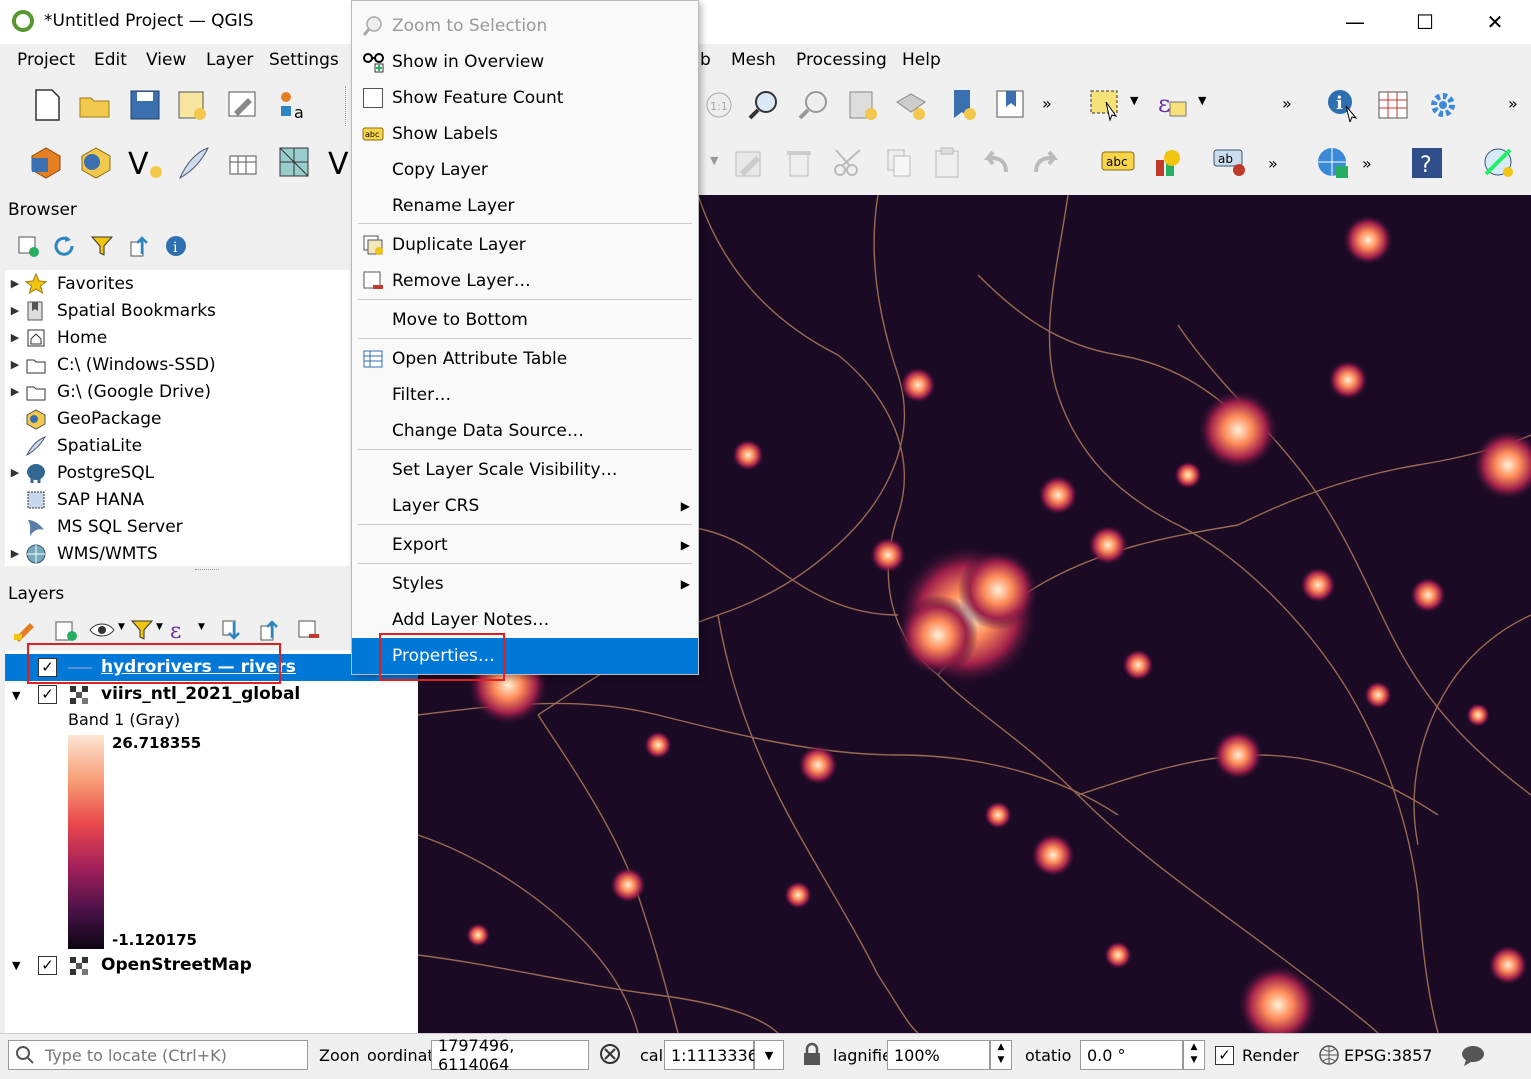 The width and height of the screenshot is (1531, 1079). Describe the element at coordinates (145, 105) in the screenshot. I see `save-project-icon` at that location.